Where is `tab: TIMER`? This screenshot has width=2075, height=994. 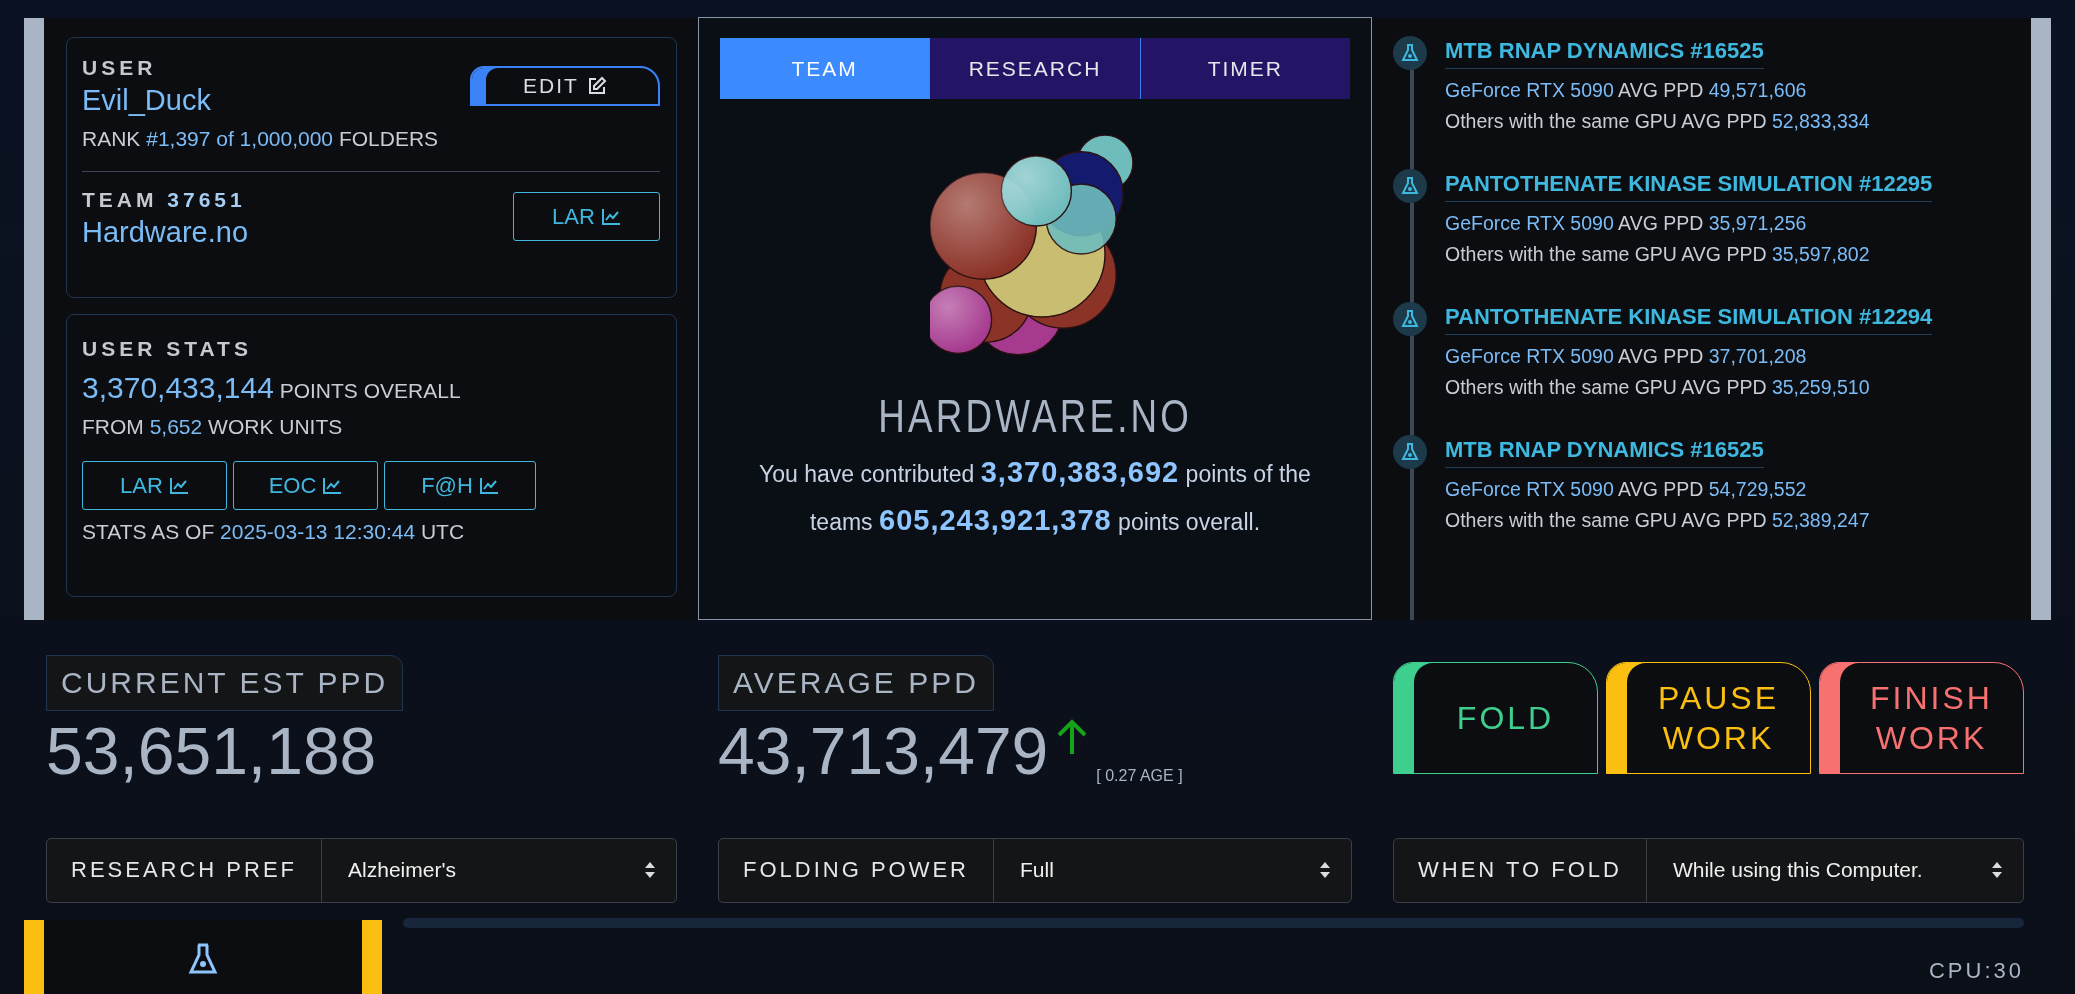 tab: TIMER is located at coordinates (1244, 68).